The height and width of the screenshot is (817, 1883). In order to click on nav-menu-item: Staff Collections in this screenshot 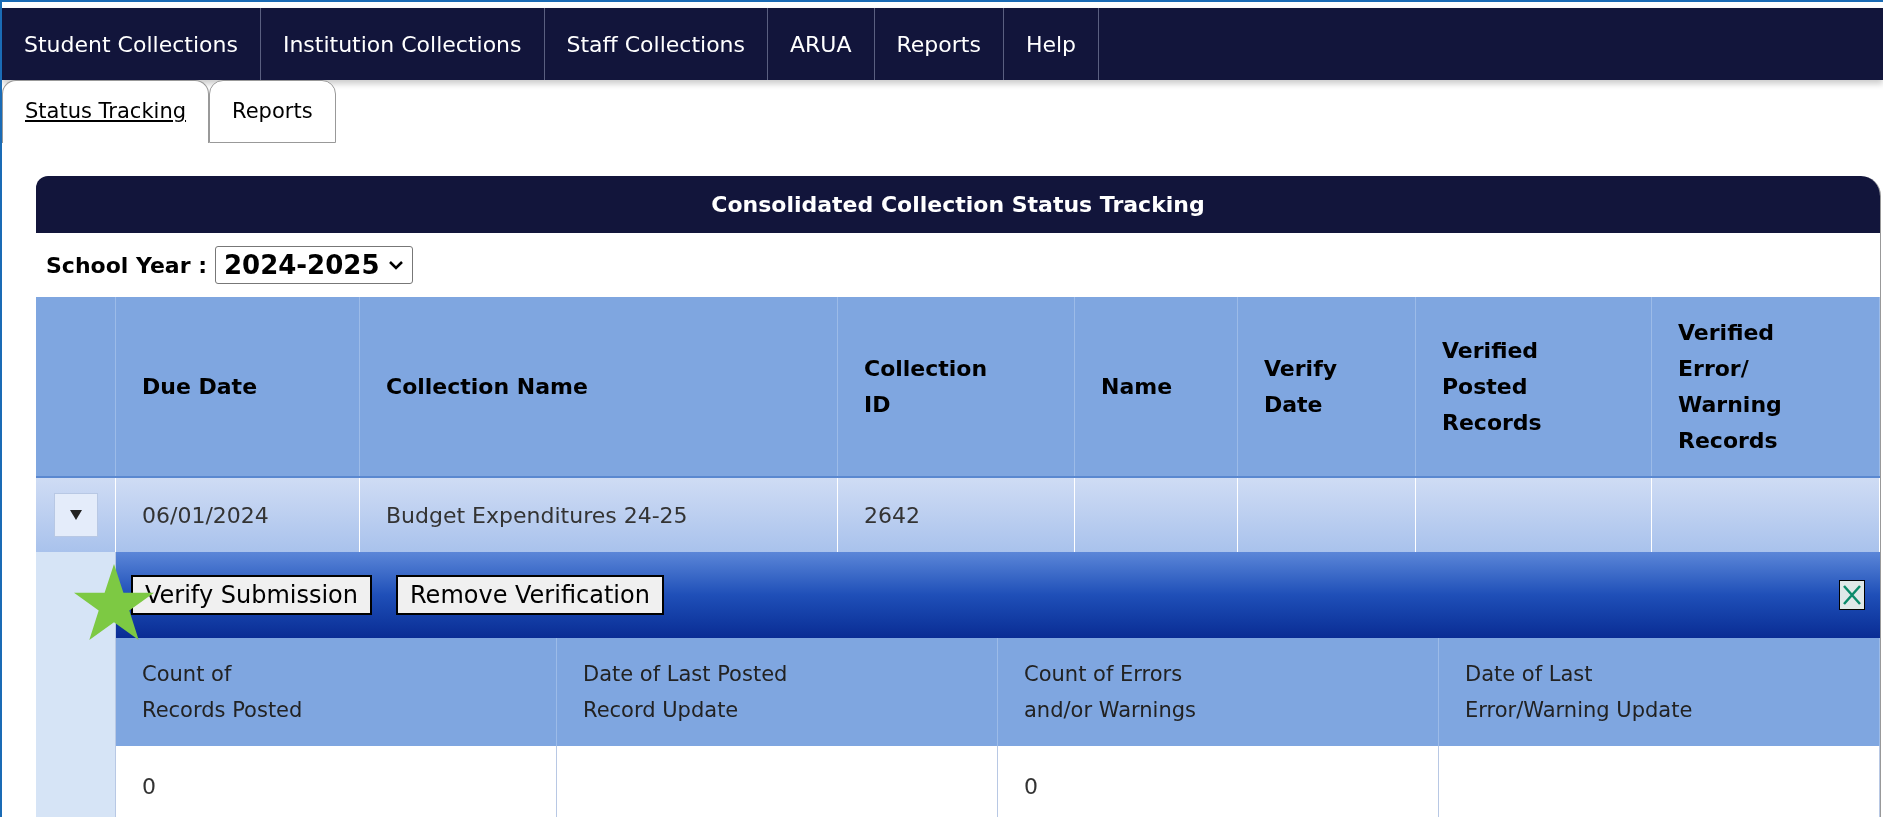, I will do `click(656, 44)`.